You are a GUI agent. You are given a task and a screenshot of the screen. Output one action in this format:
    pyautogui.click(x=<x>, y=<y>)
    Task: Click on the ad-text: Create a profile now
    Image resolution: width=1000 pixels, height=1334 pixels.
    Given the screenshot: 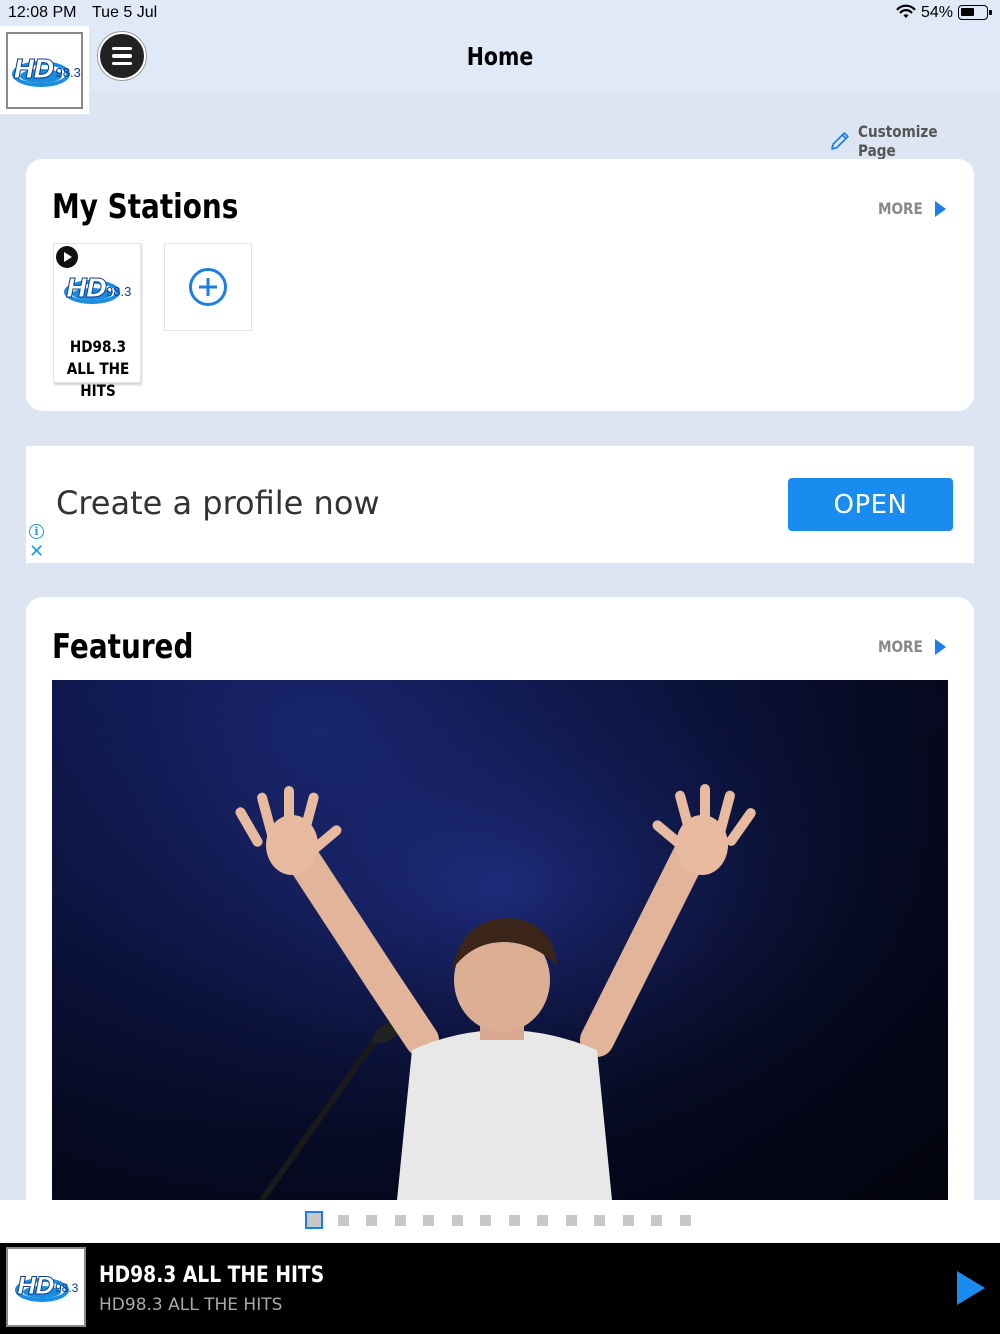 What is the action you would take?
    pyautogui.click(x=218, y=503)
    